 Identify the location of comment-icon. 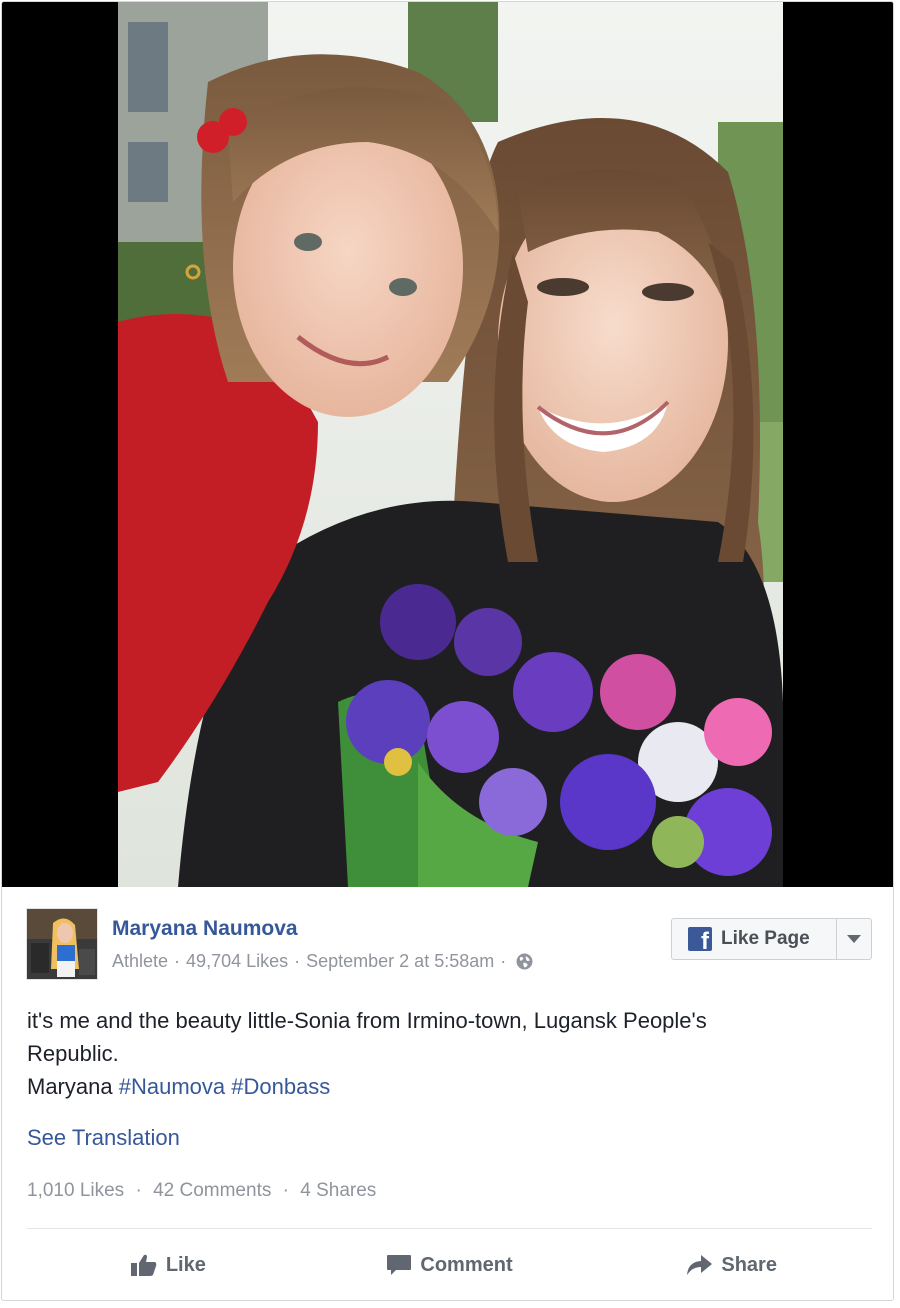
(399, 1265).